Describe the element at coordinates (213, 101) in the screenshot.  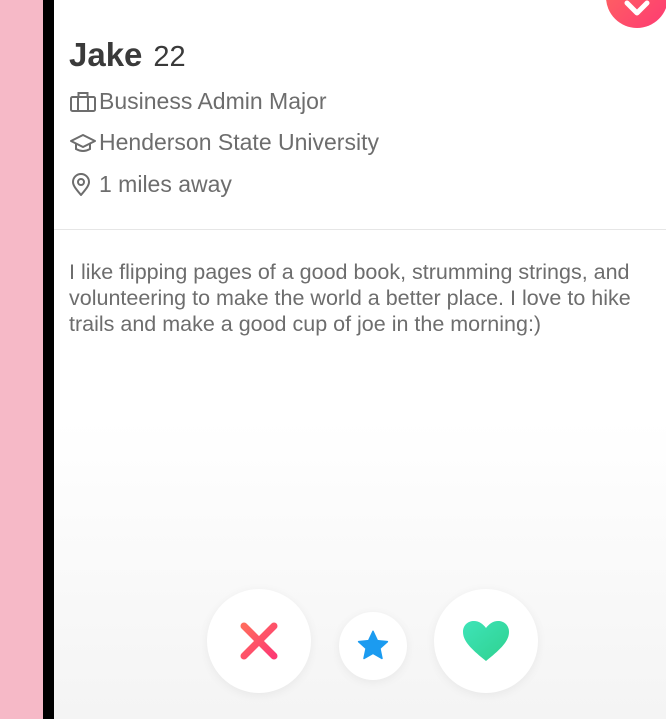
I see `job-text: Business Admin Major` at that location.